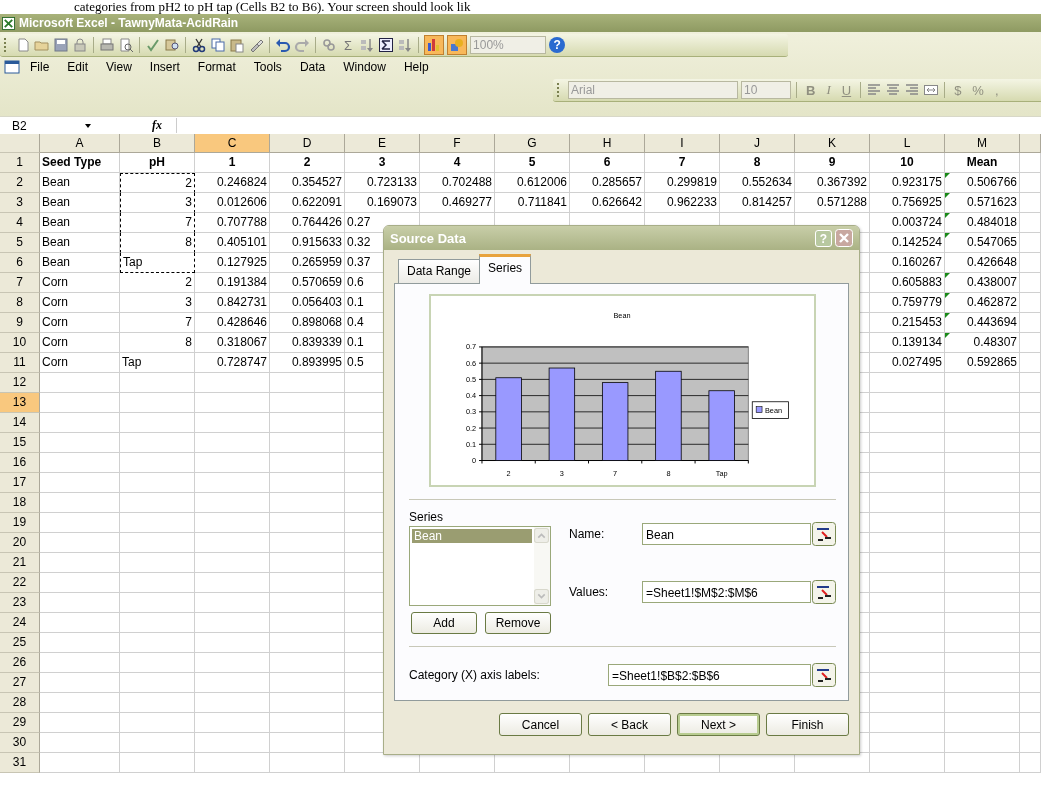  I want to click on column-header: A, so click(80, 143).